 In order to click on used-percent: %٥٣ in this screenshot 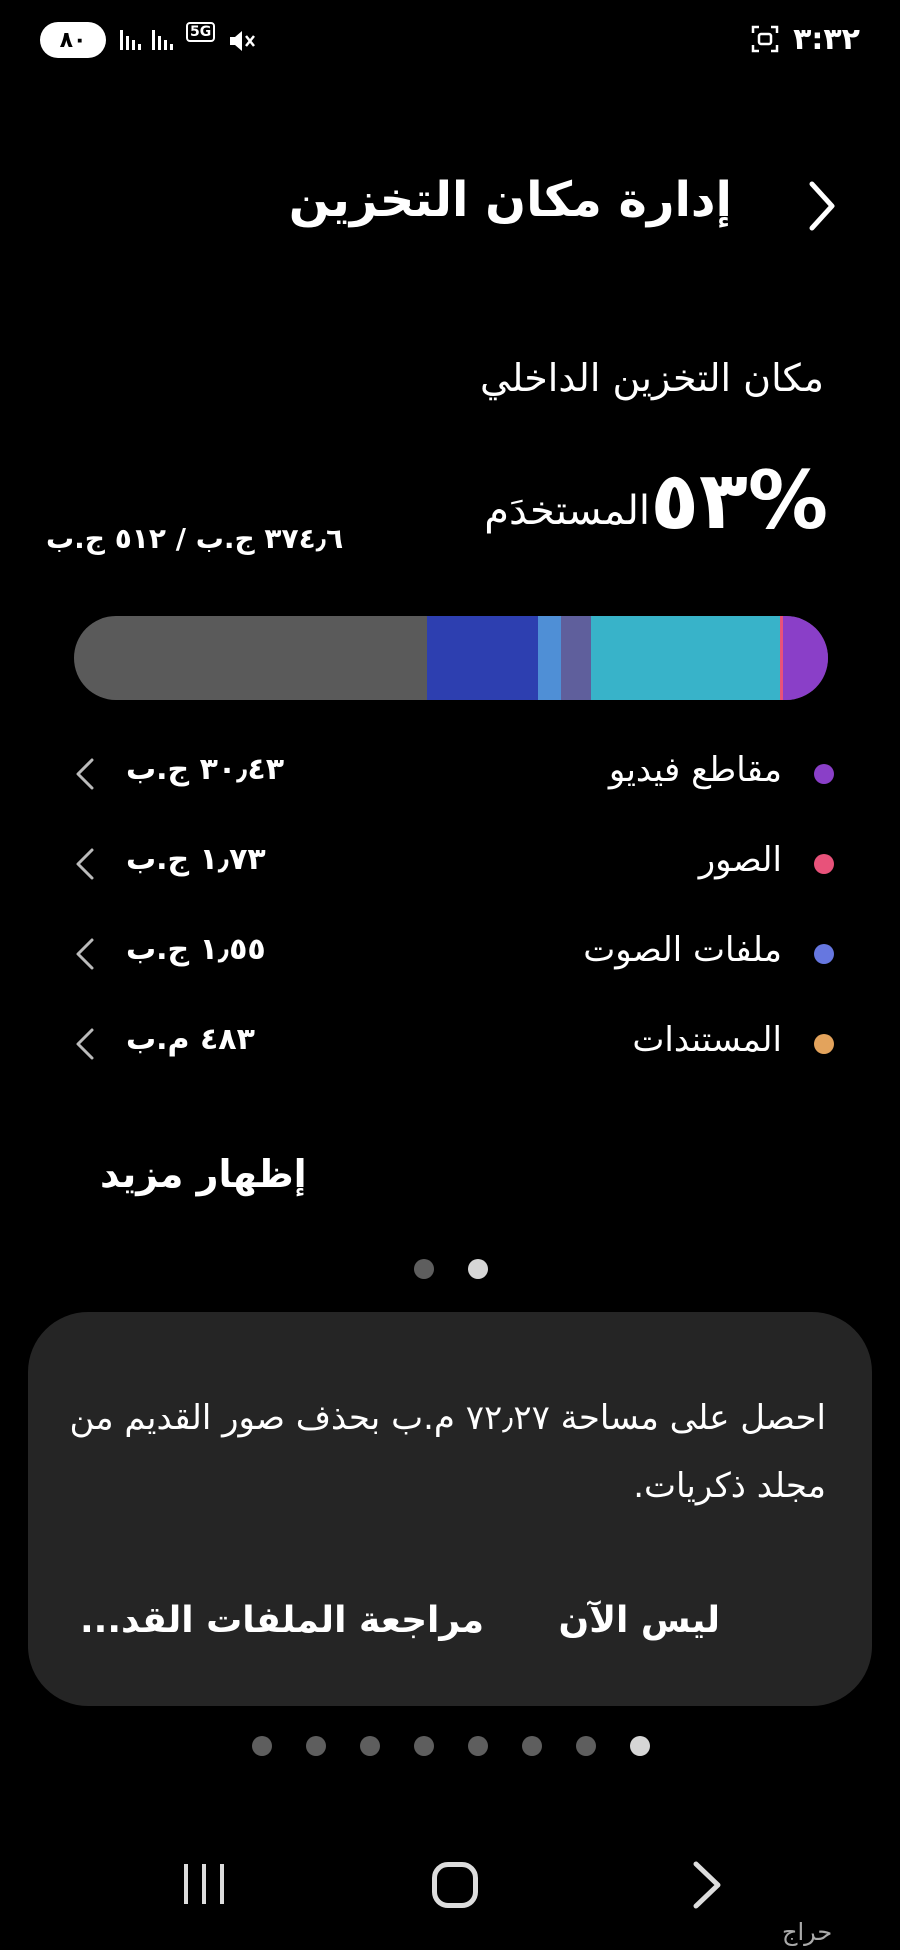, I will do `click(739, 500)`.